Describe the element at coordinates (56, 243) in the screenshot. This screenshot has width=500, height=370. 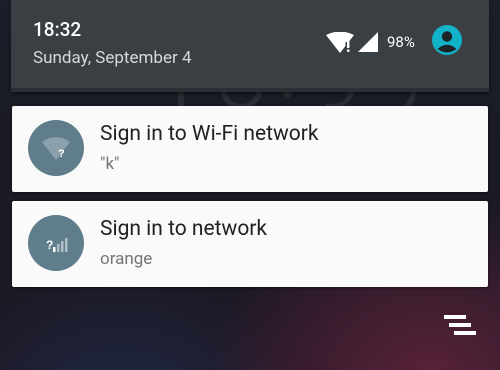
I see `cellular-question-icon: ?` at that location.